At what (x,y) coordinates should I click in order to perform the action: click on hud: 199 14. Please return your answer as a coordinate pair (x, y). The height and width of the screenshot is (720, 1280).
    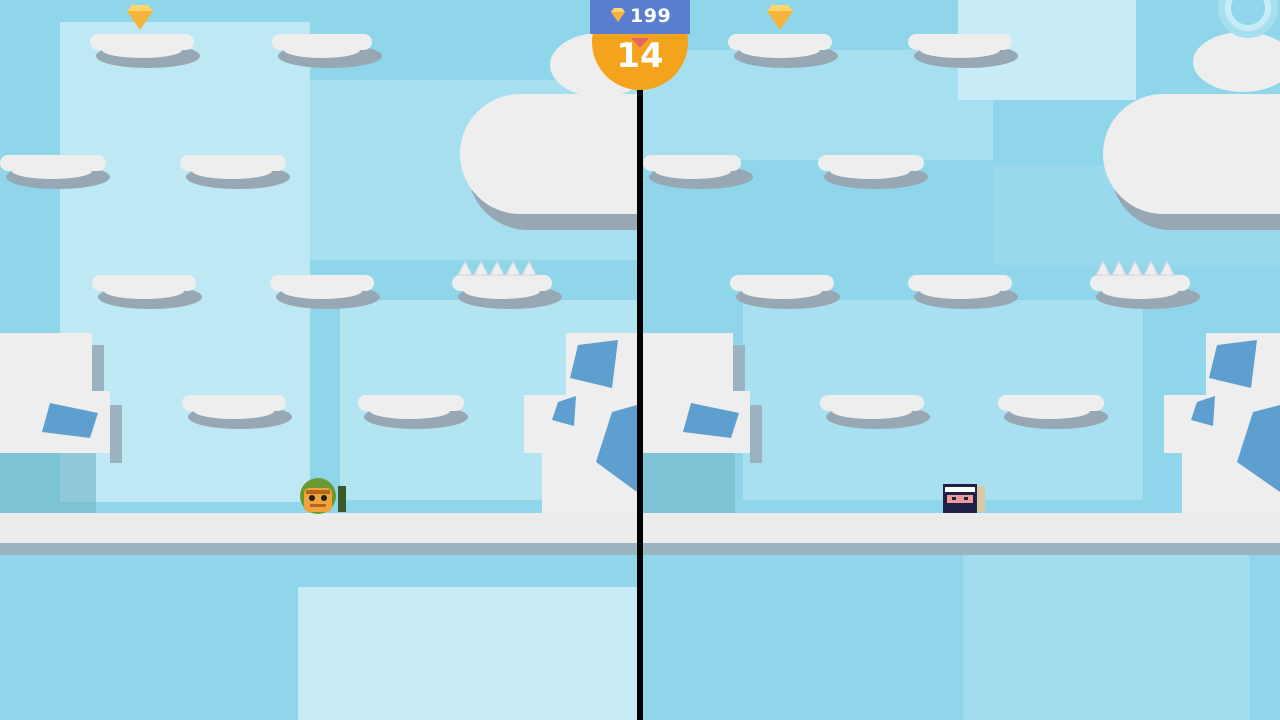
    Looking at the image, I should click on (640, 46).